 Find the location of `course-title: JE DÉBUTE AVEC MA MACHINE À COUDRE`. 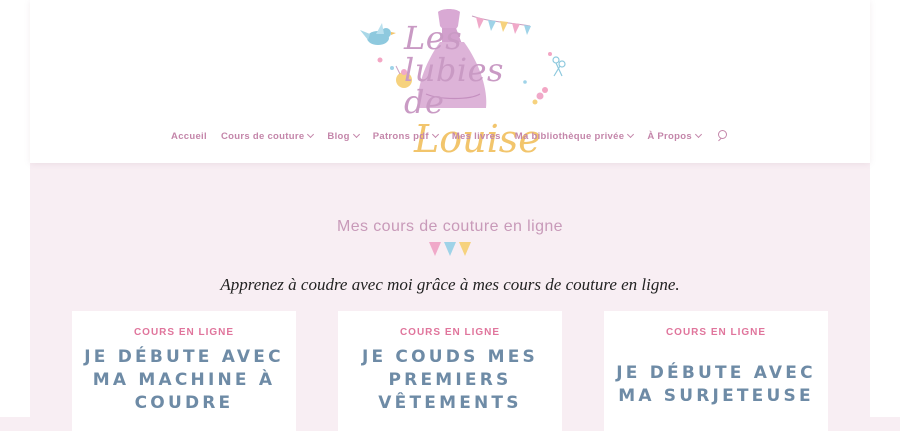

course-title: JE DÉBUTE AVEC MA MACHINE À COUDRE is located at coordinates (184, 380).